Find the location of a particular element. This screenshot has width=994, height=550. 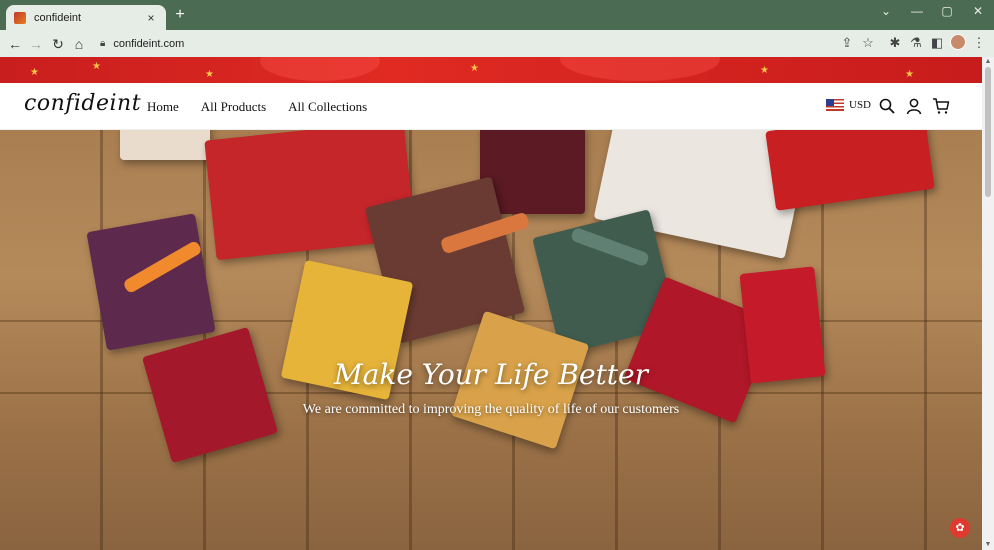

minimize-icon: — is located at coordinates (917, 11).